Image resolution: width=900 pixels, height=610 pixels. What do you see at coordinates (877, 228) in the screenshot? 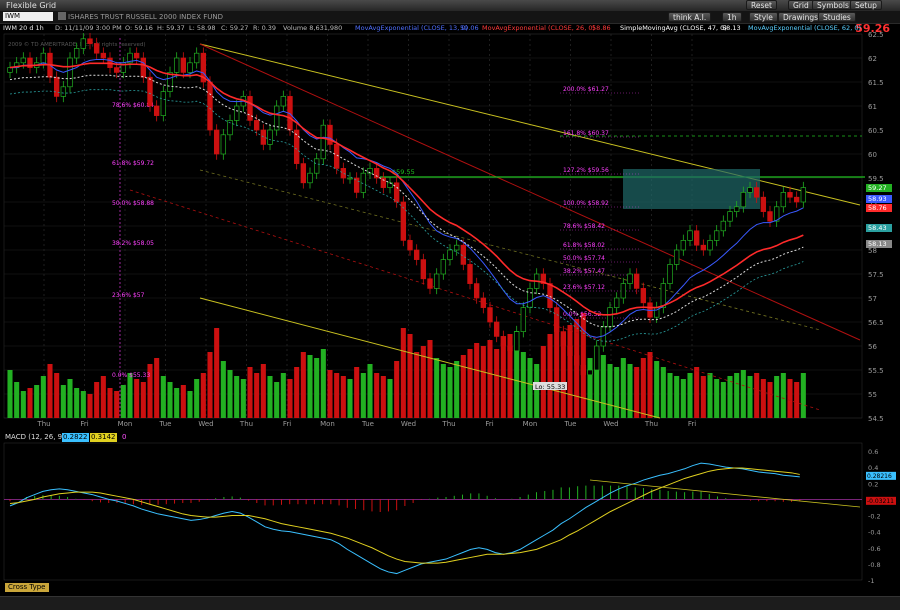
I see `price-badge-text: 58.43` at bounding box center [877, 228].